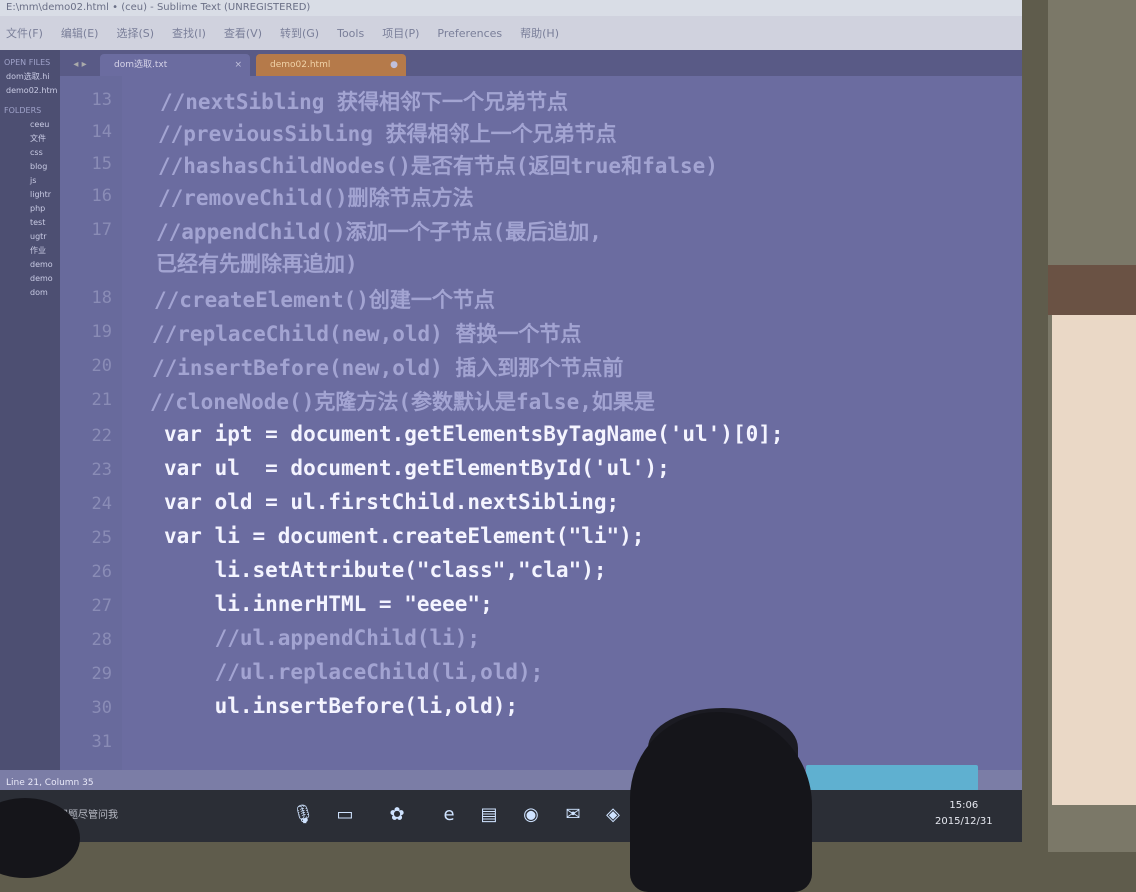 The width and height of the screenshot is (1136, 892). Describe the element at coordinates (101, 230) in the screenshot. I see `line-number: 17` at that location.